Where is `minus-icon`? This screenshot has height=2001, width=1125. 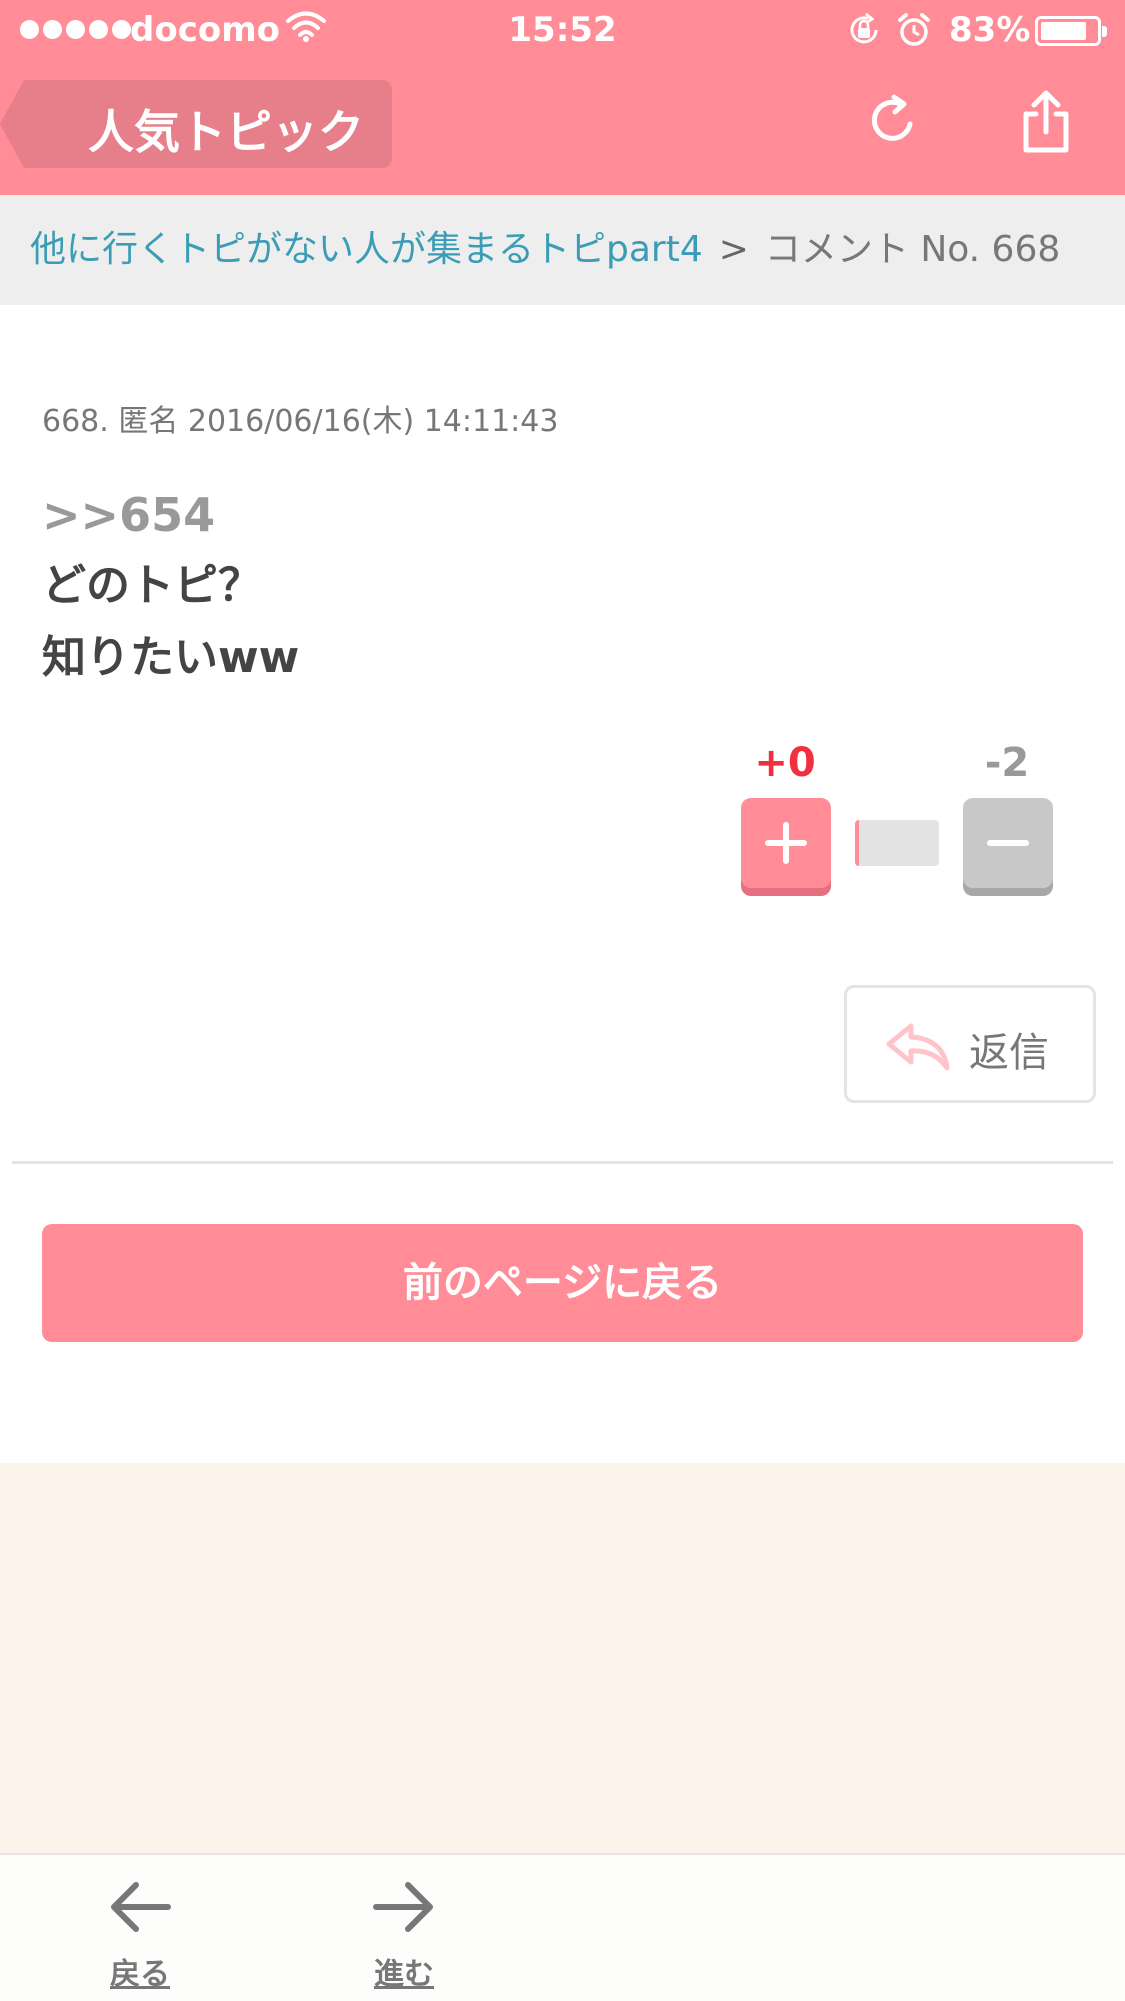 minus-icon is located at coordinates (1008, 843).